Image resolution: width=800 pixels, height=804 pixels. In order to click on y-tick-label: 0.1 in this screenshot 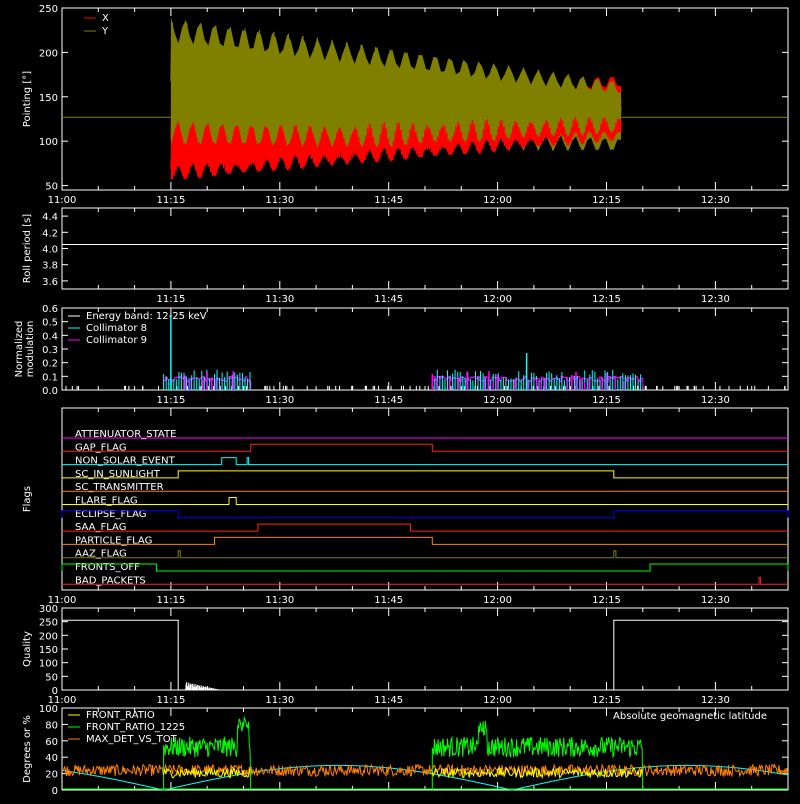, I will do `click(50, 377)`.